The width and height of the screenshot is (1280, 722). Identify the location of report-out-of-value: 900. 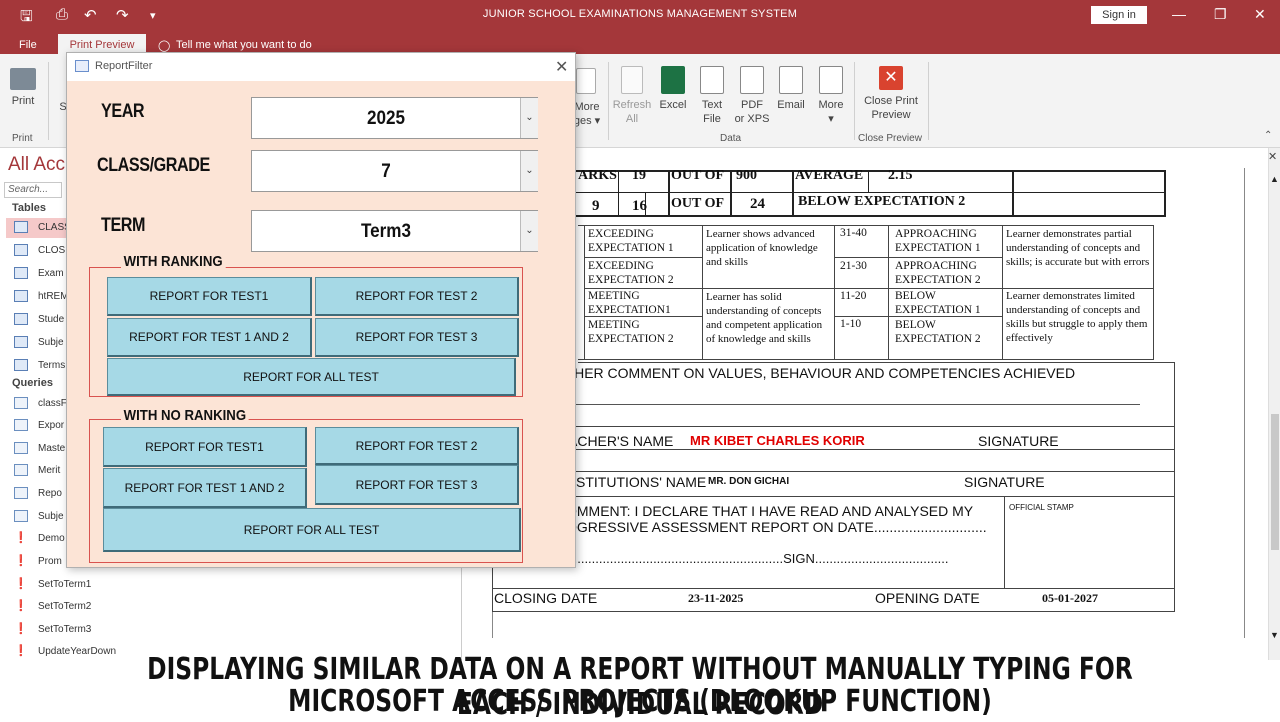
(746, 175).